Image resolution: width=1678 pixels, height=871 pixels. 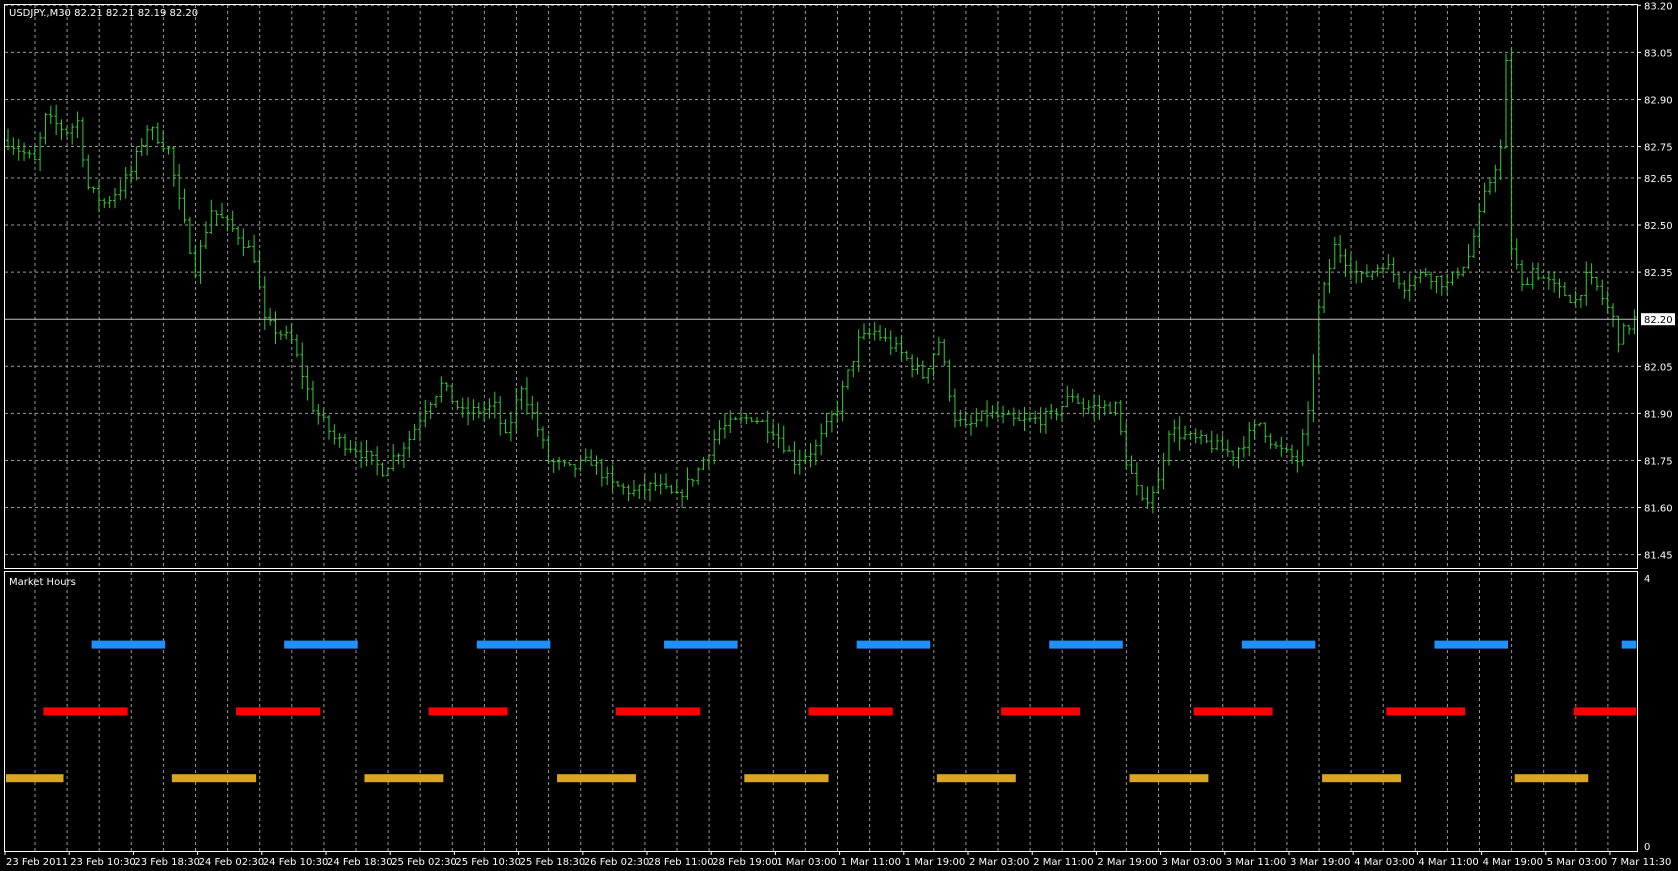 I want to click on price-label: 82.75, so click(x=1658, y=148).